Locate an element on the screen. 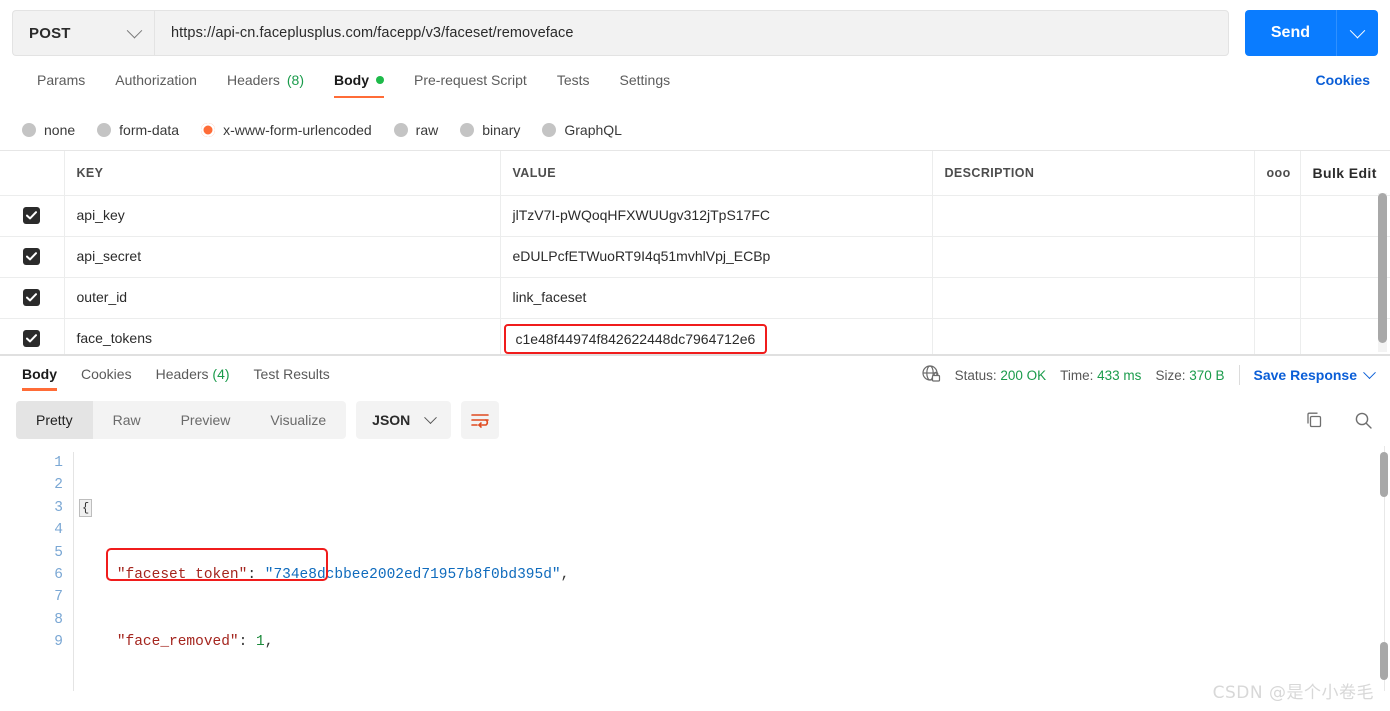 The image size is (1390, 711). tab-label: Authorization is located at coordinates (156, 80).